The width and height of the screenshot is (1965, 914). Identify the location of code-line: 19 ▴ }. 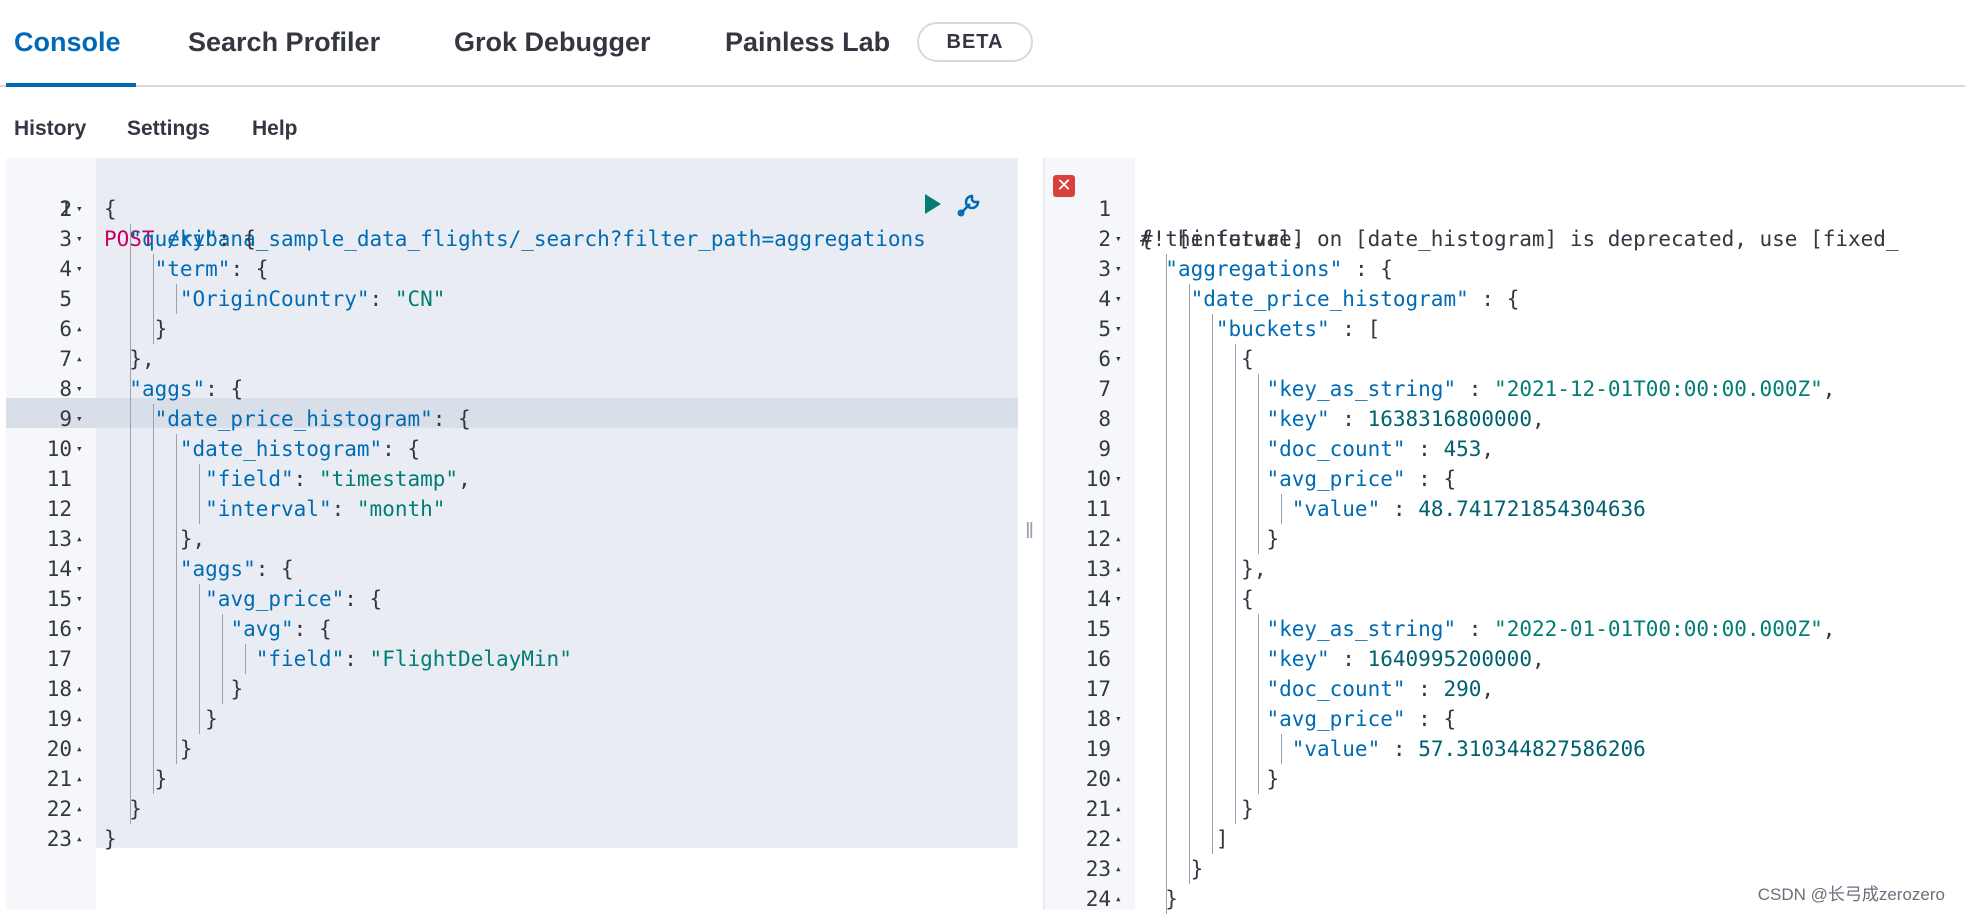
(512, 719).